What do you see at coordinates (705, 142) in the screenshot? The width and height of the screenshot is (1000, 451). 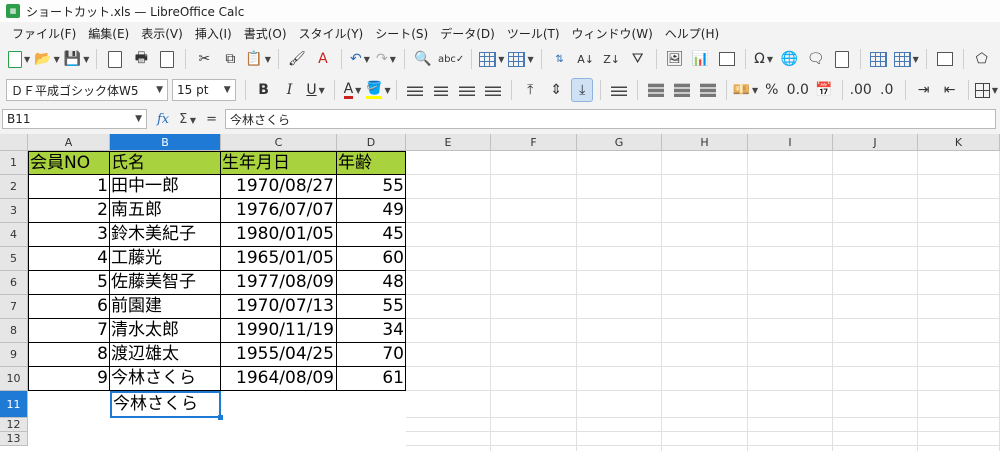 I see `column-header-h: H` at bounding box center [705, 142].